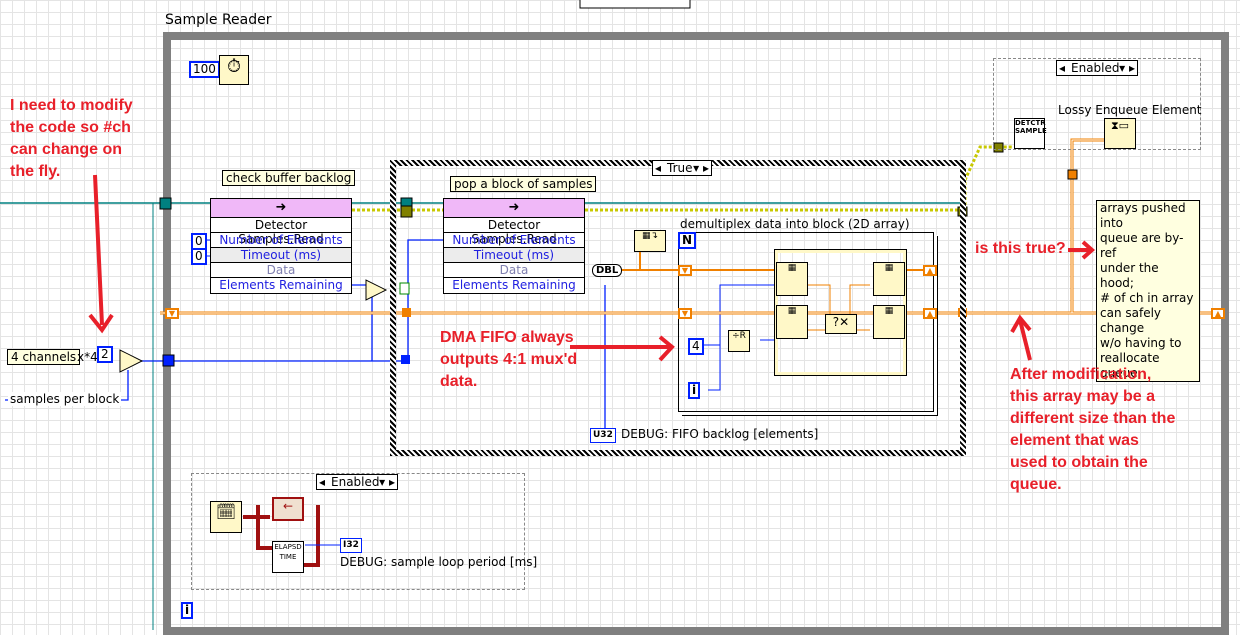 The image size is (1240, 635). I want to click on greater-equal-icon, so click(376, 290).